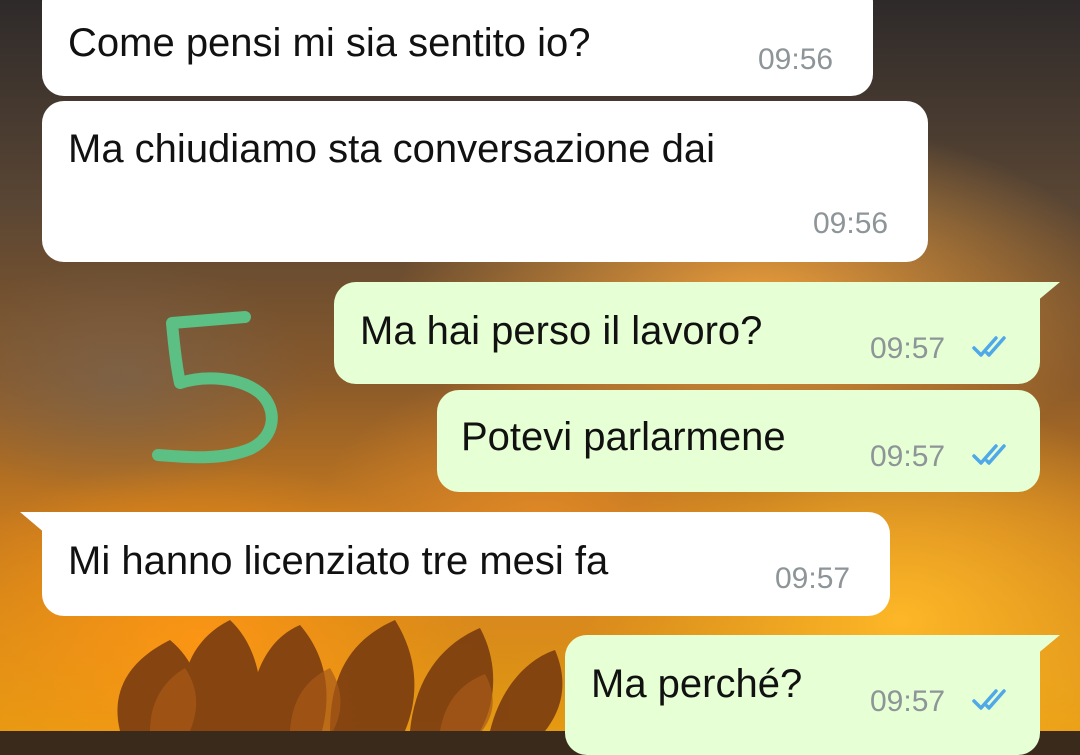 Image resolution: width=1080 pixels, height=755 pixels. What do you see at coordinates (561, 331) in the screenshot?
I see `message-text: Ma hai perso il lavoro?` at bounding box center [561, 331].